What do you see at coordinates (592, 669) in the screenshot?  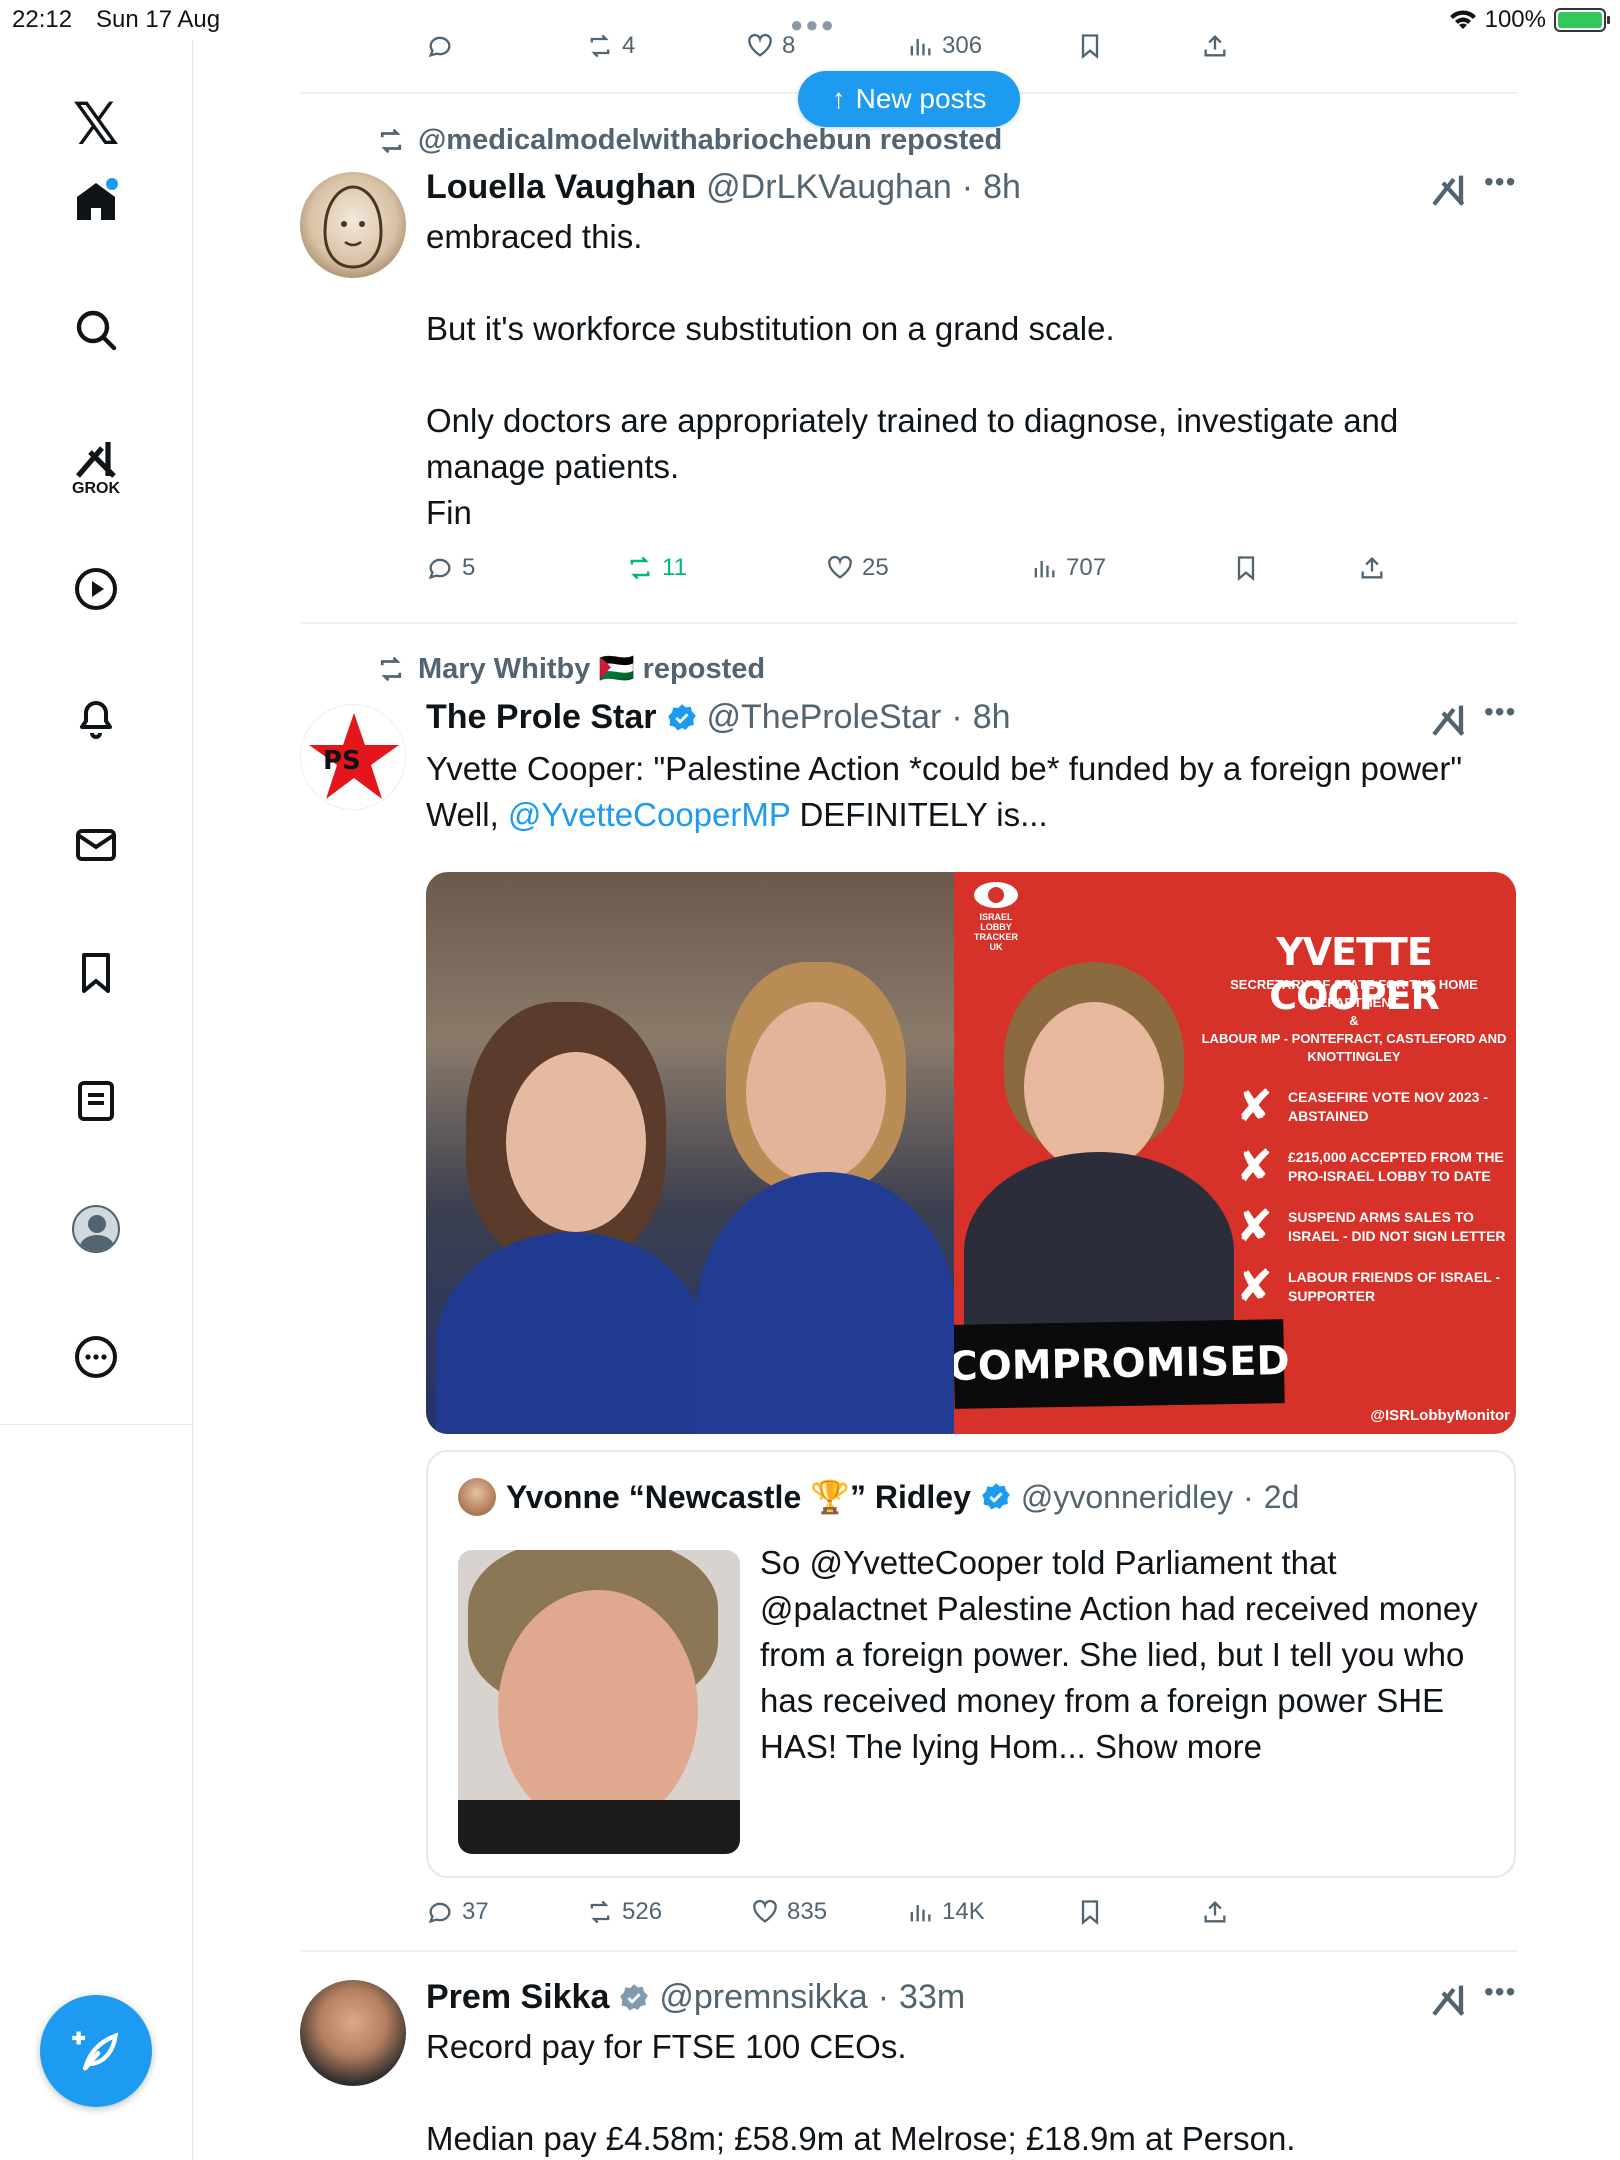 I see `repost-by: Mary Whitby 🇵🇸 reposted` at bounding box center [592, 669].